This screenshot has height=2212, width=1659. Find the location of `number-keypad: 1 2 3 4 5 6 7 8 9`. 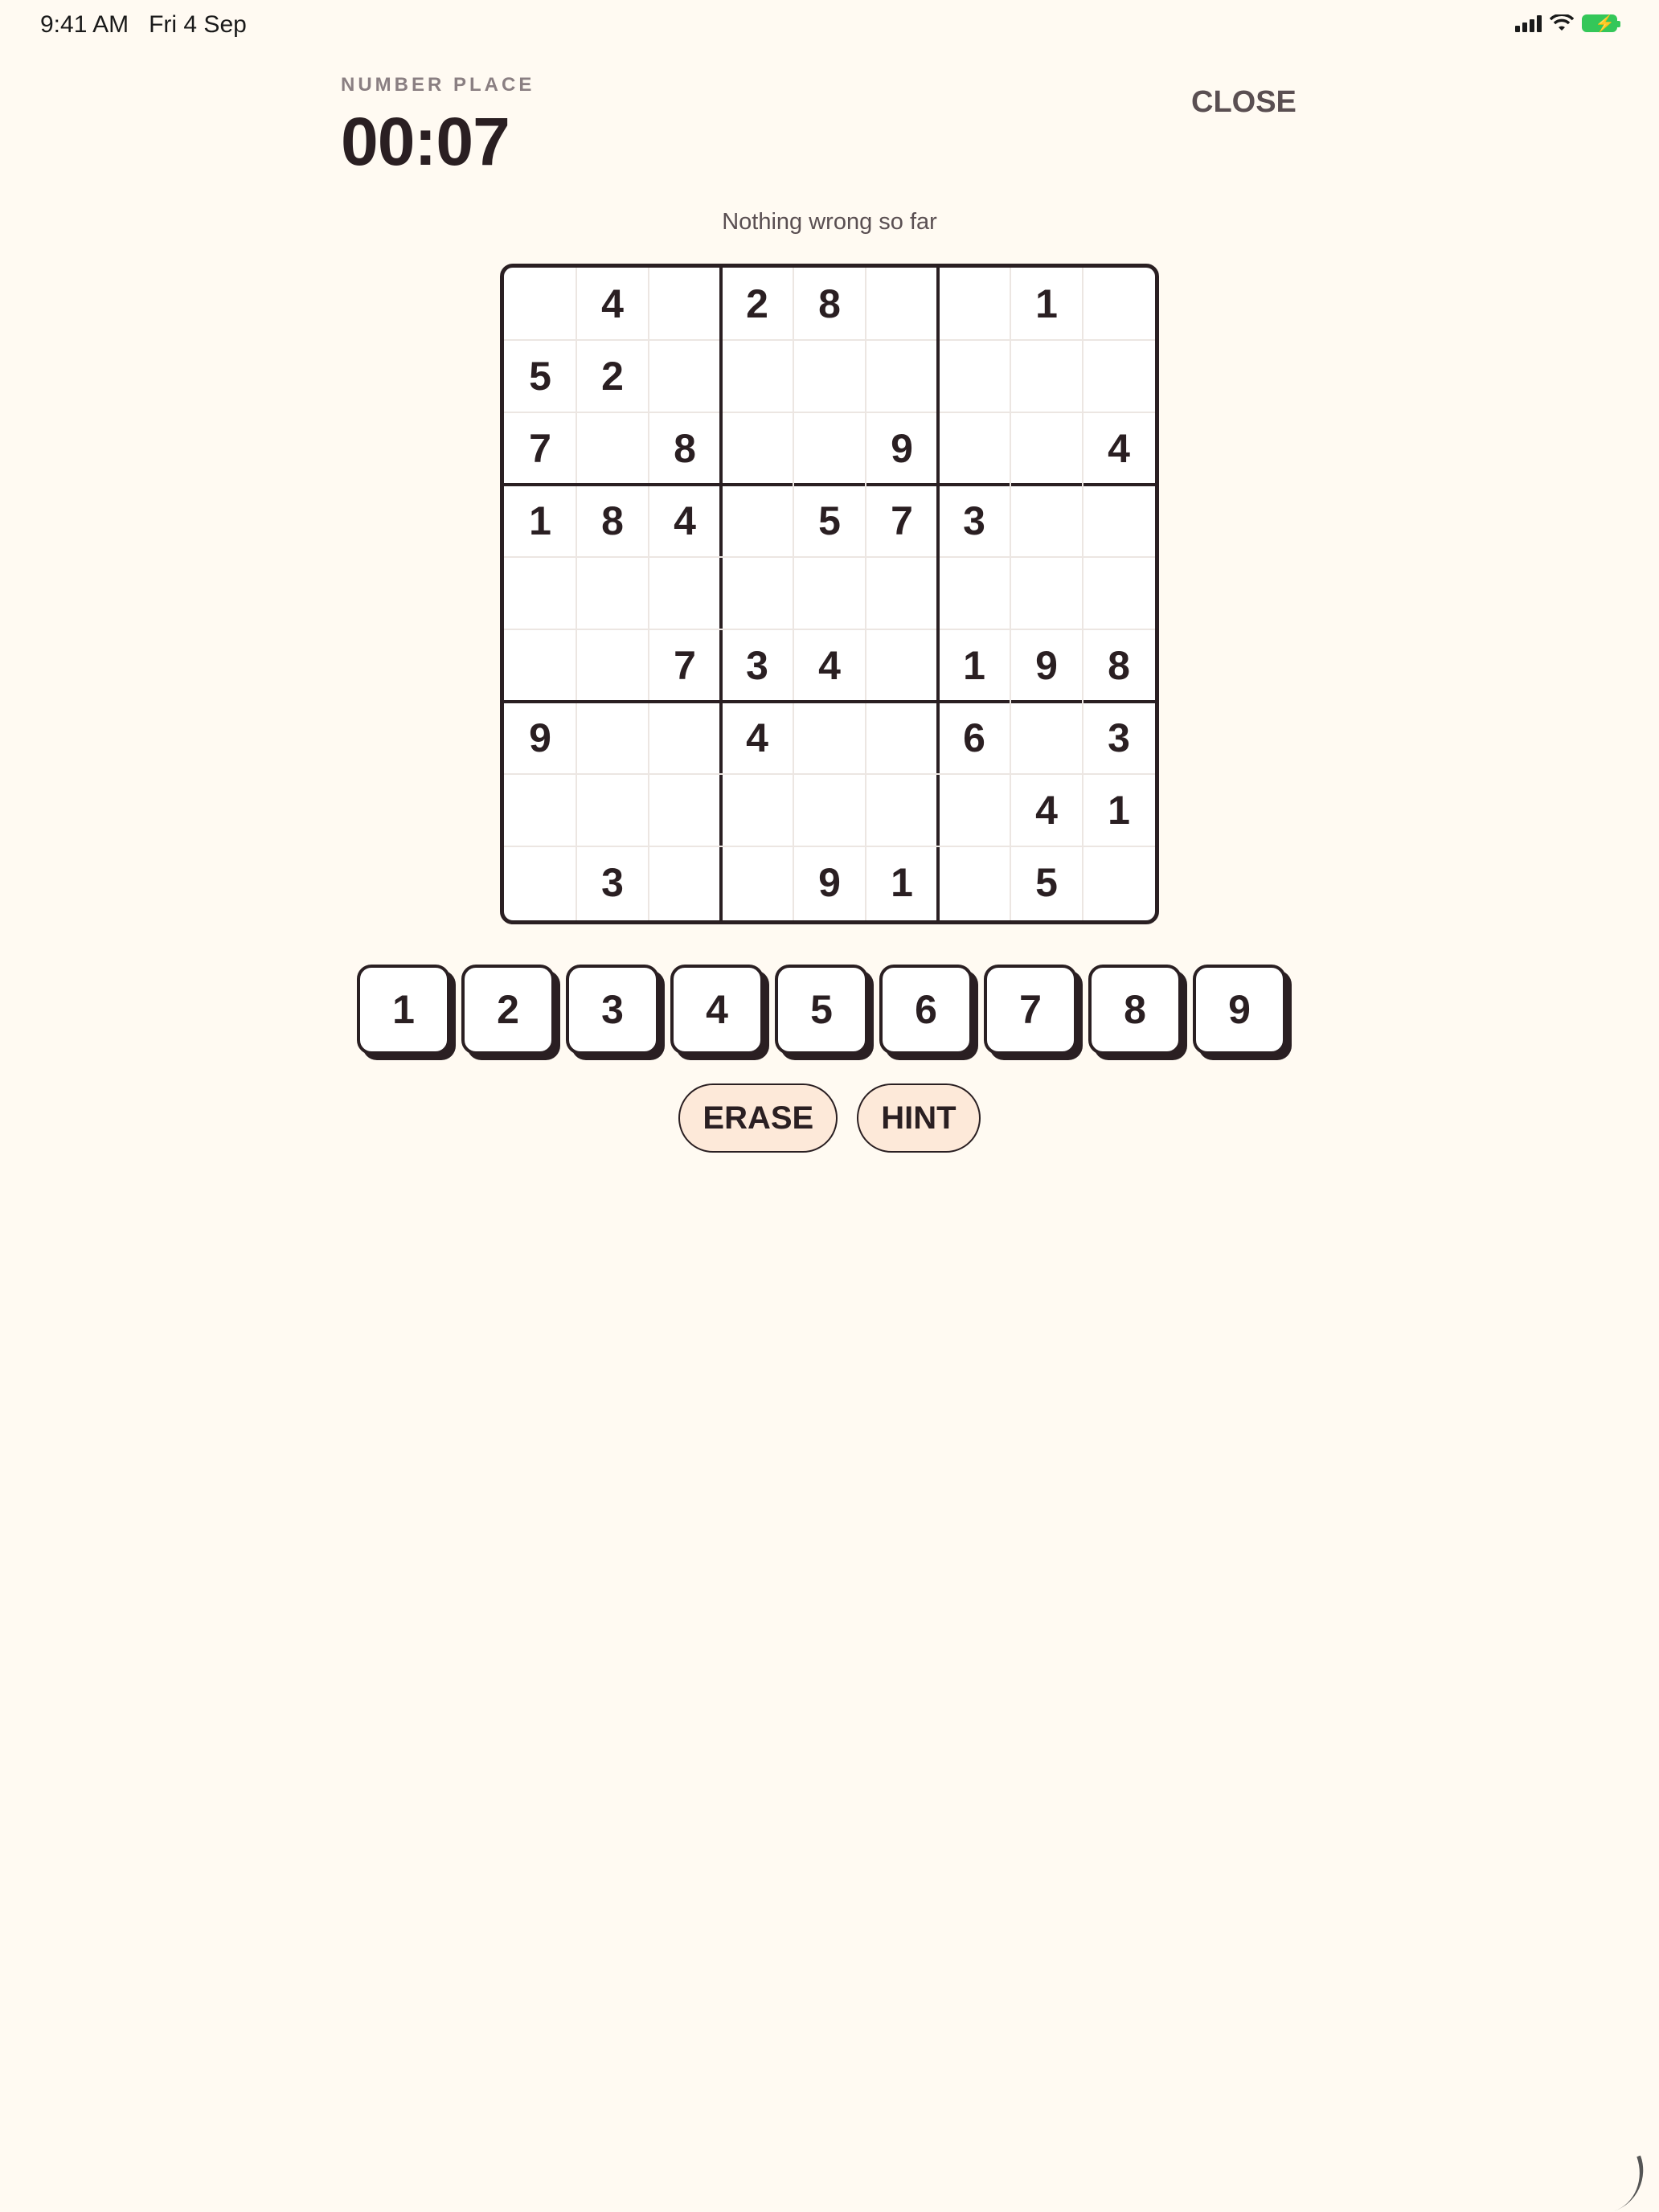

number-keypad: 1 2 3 4 5 6 7 8 9 is located at coordinates (821, 1010).